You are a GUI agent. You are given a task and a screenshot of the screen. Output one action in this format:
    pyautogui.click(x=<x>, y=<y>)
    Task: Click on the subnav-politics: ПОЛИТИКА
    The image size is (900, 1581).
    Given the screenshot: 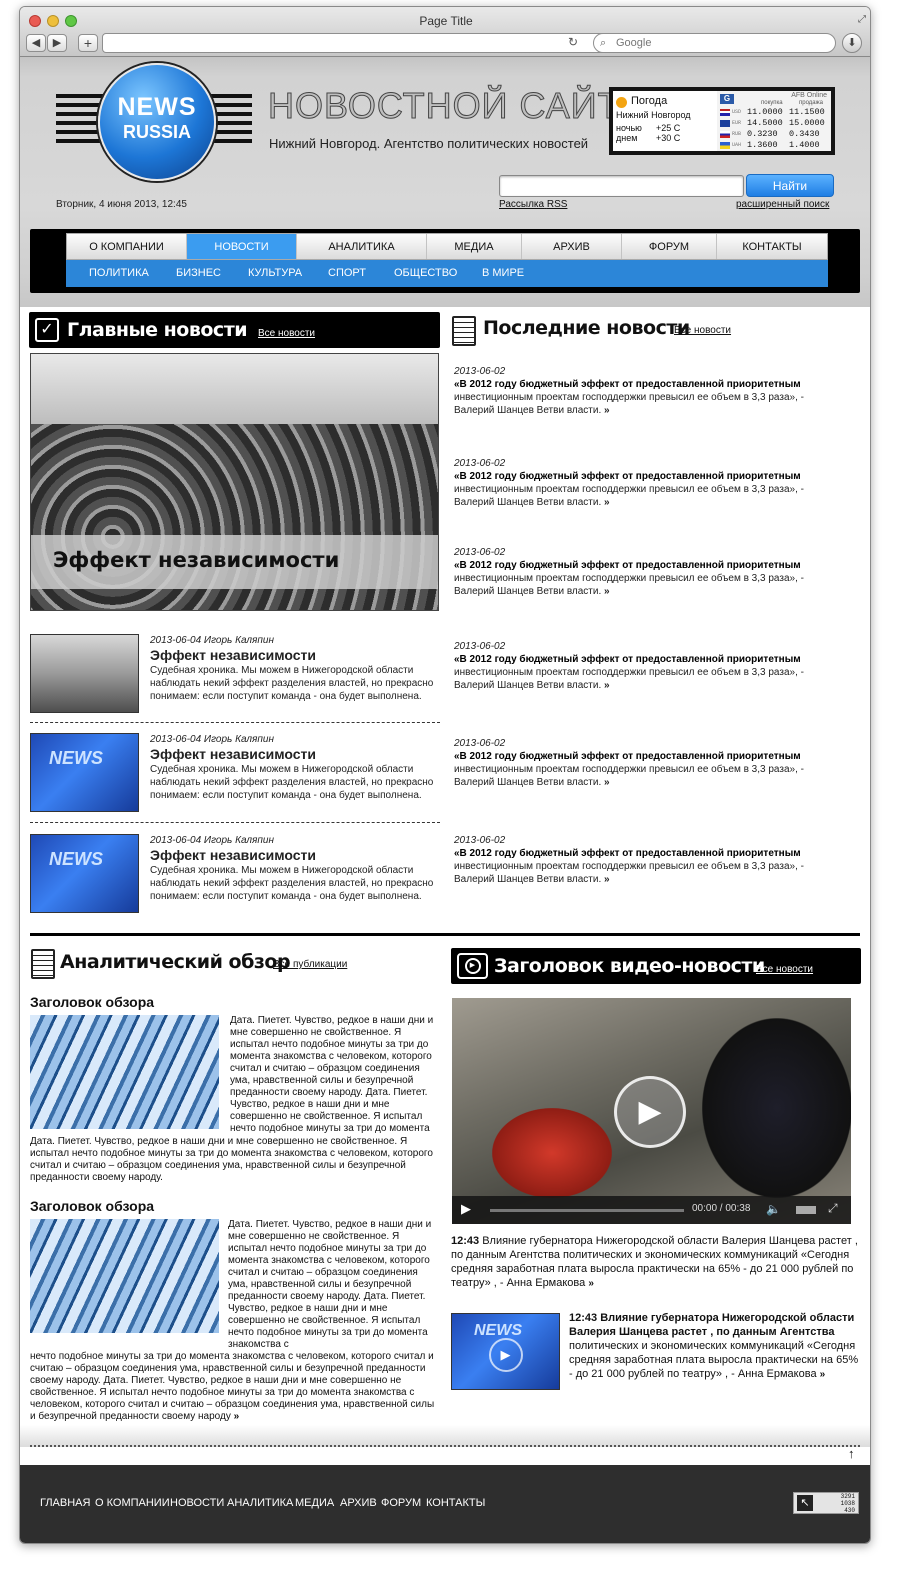 What is the action you would take?
    pyautogui.click(x=119, y=273)
    